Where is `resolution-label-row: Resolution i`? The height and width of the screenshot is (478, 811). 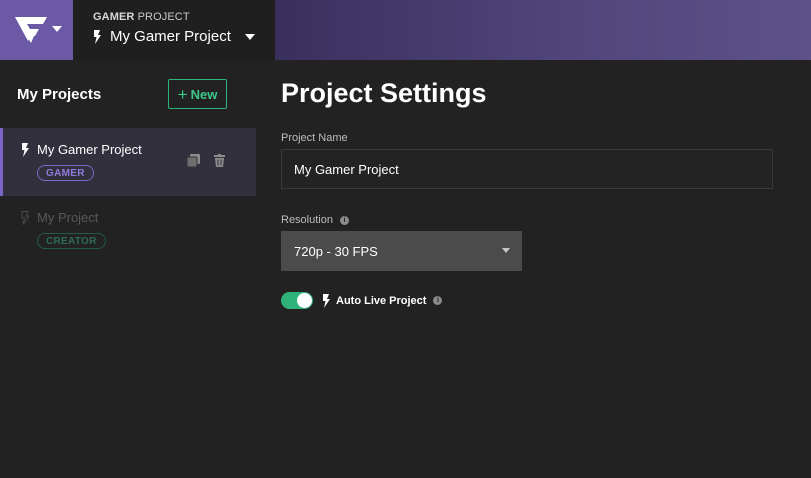
resolution-label-row: Resolution i is located at coordinates (315, 220).